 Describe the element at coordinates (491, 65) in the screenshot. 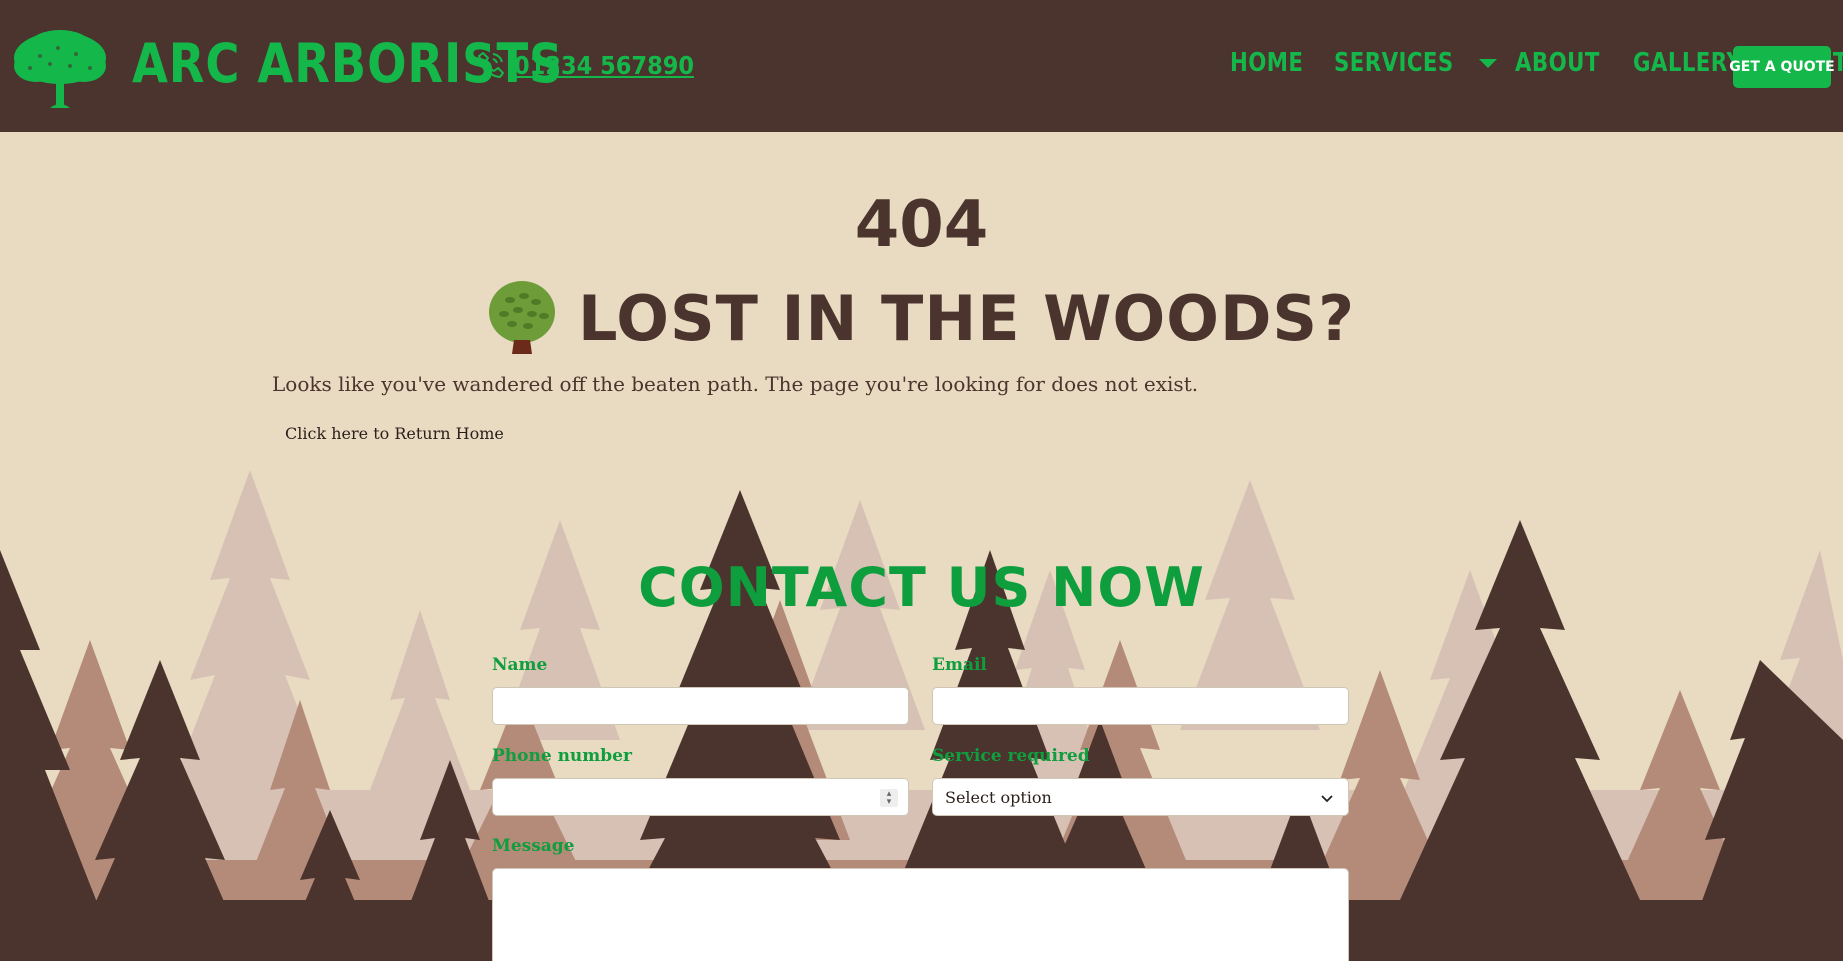

I see `phone-icon` at that location.